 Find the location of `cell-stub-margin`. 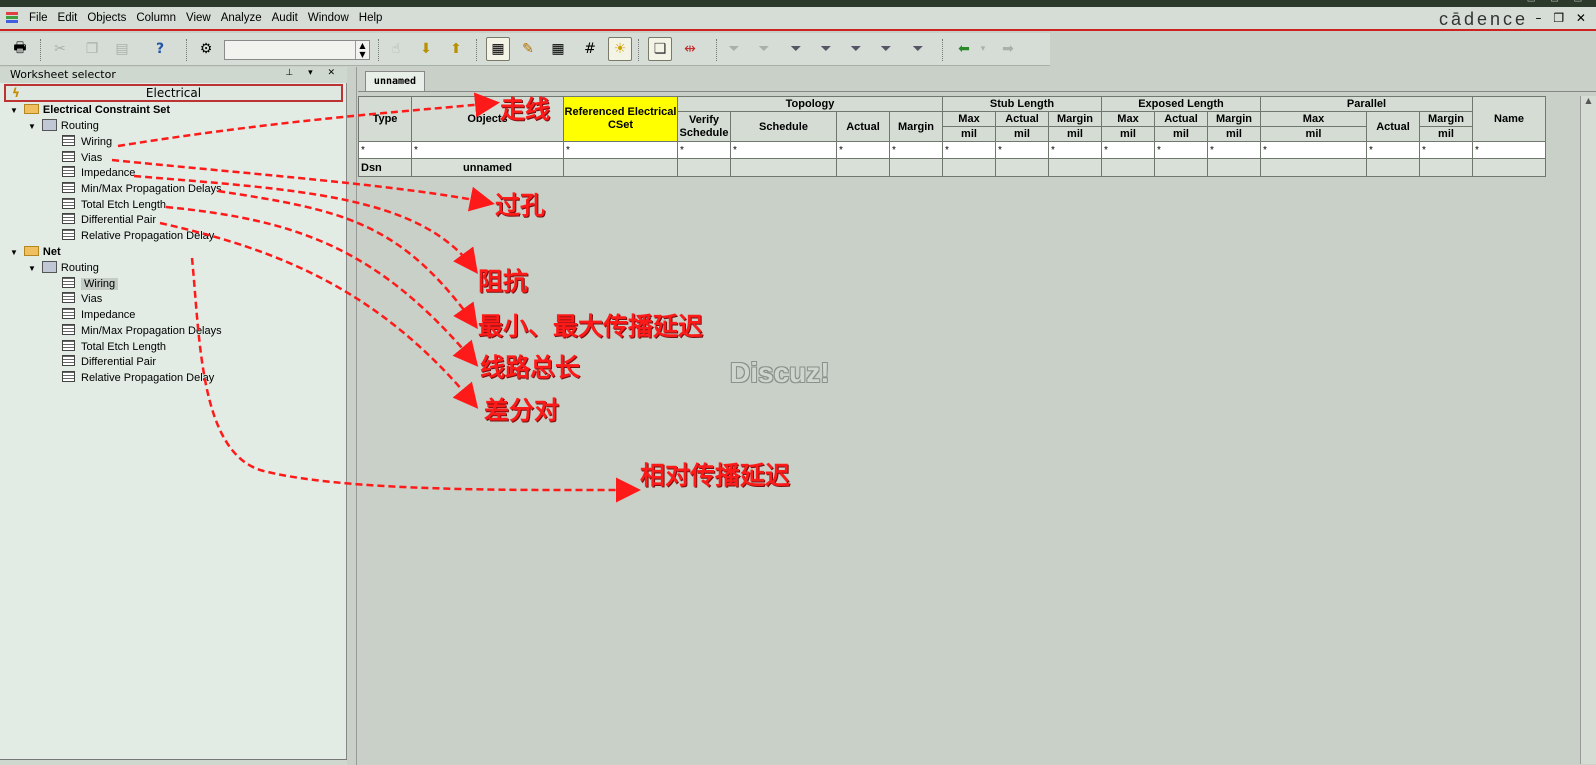

cell-stub-margin is located at coordinates (1075, 167).